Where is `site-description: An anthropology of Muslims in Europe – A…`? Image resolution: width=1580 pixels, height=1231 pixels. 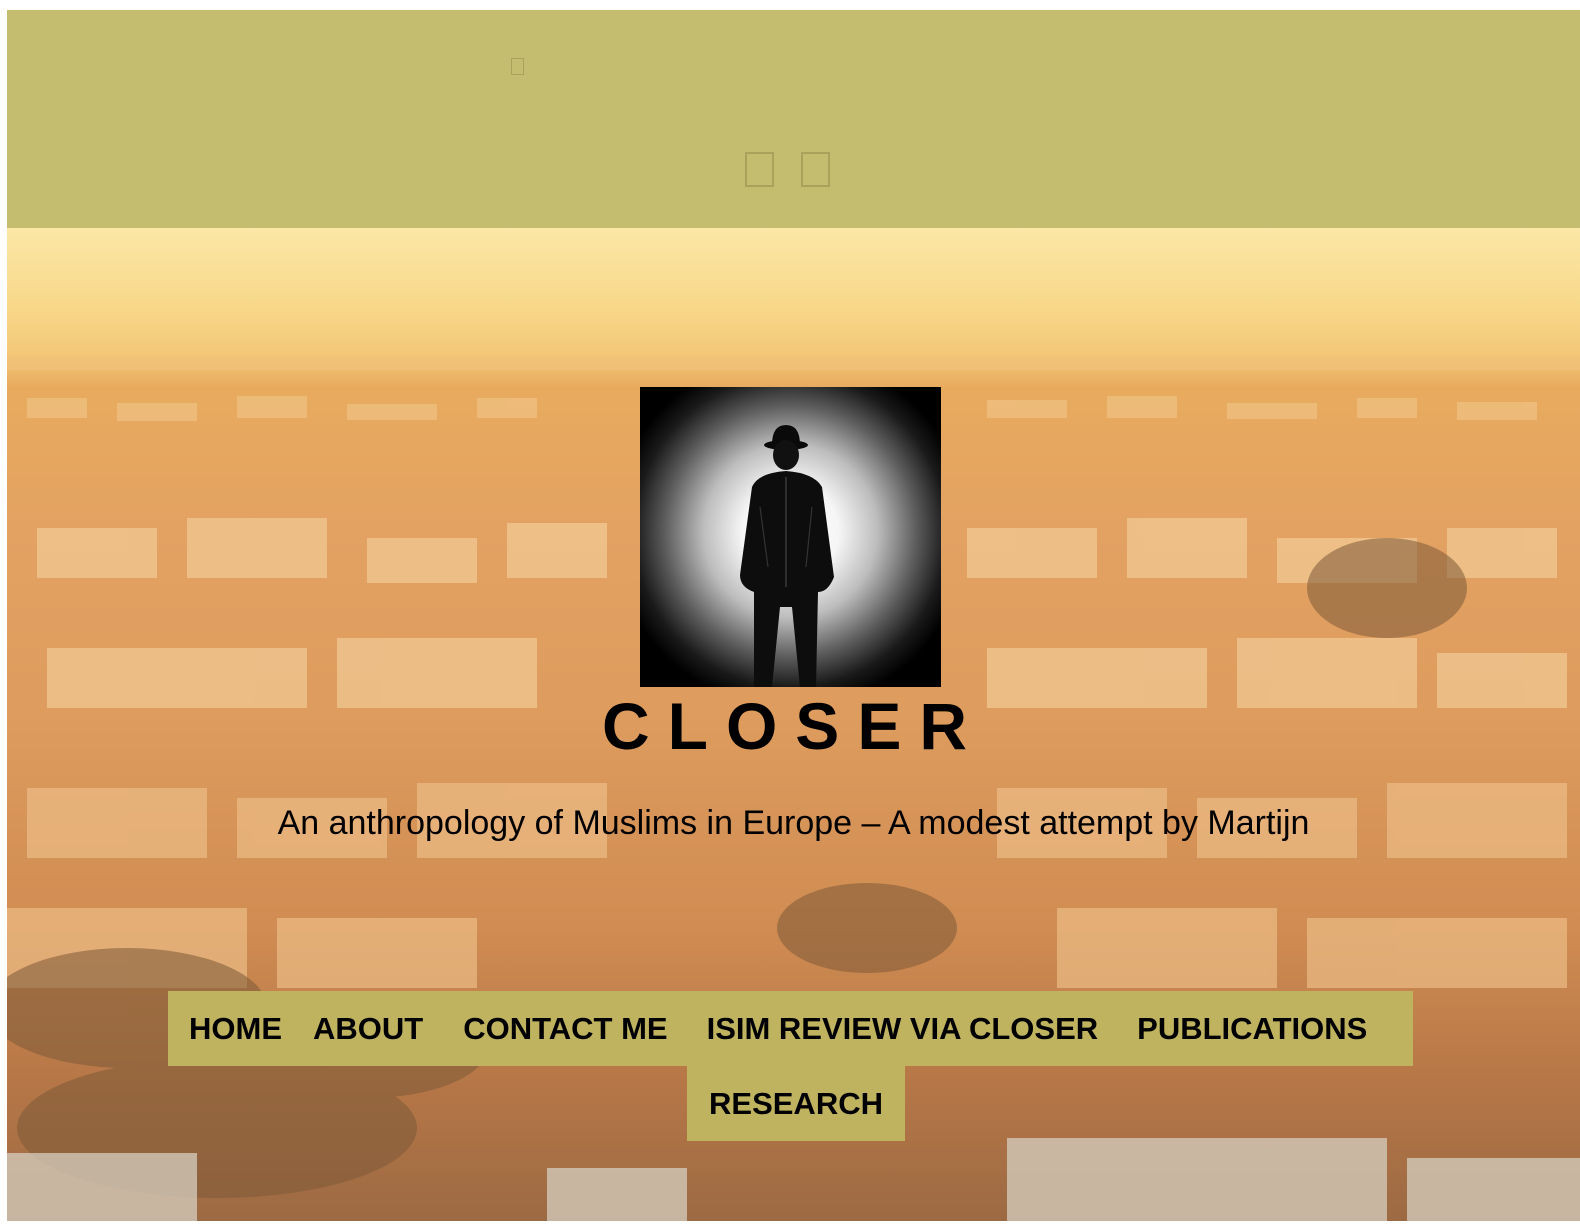
site-description: An anthropology of Muslims in Europe – A… is located at coordinates (793, 823).